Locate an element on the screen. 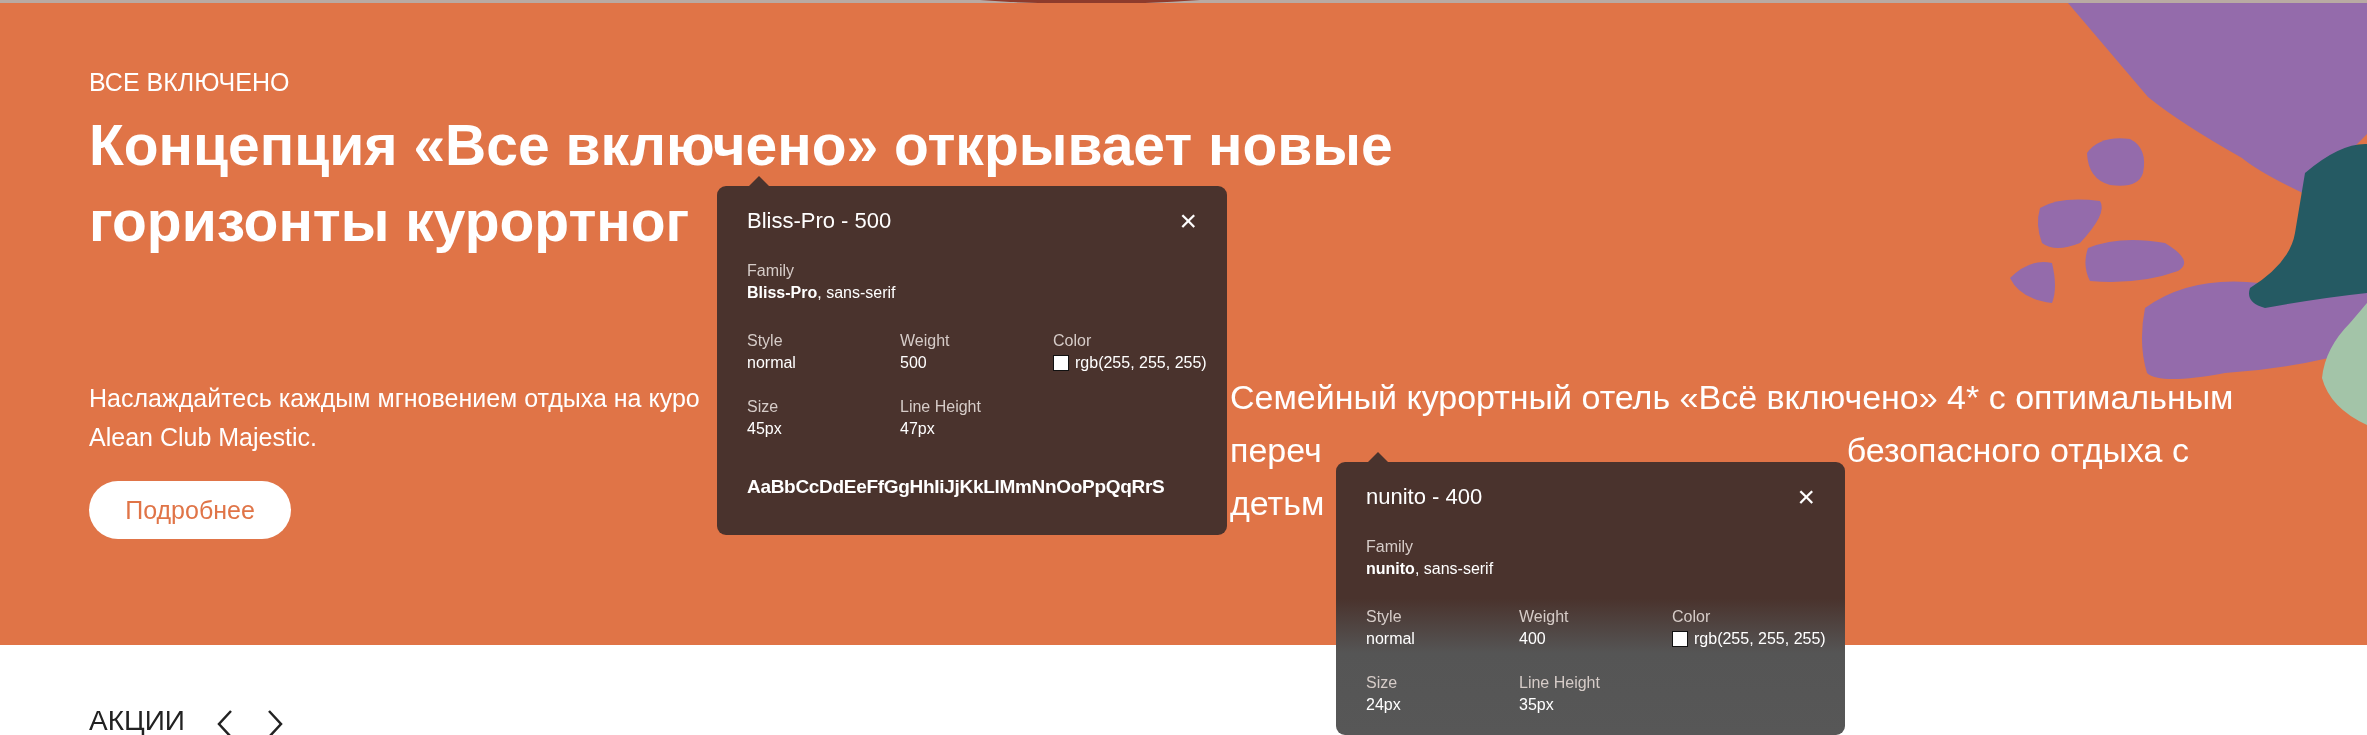  font-sample-text: AaBbCcDdEeFfGgHhIiJjKkLlMmNnOoPpQqRrS is located at coordinates (956, 487).